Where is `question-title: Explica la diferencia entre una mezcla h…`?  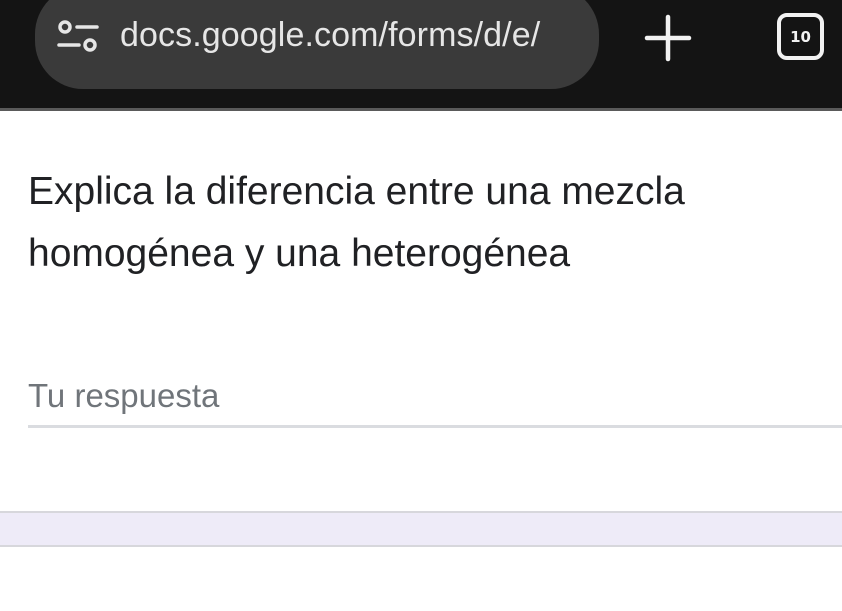 question-title: Explica la diferencia entre una mezcla h… is located at coordinates (356, 222).